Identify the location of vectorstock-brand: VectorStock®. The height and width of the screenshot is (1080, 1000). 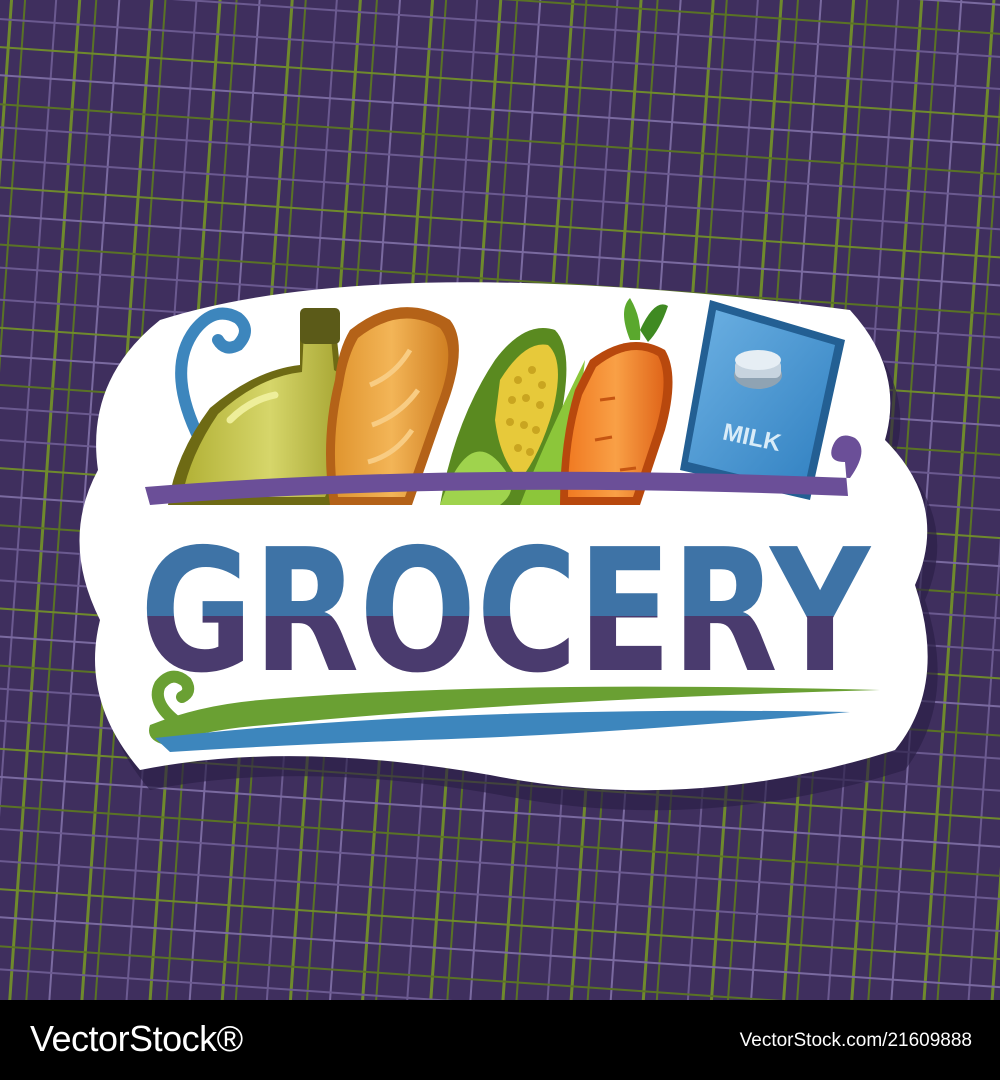
(136, 1038).